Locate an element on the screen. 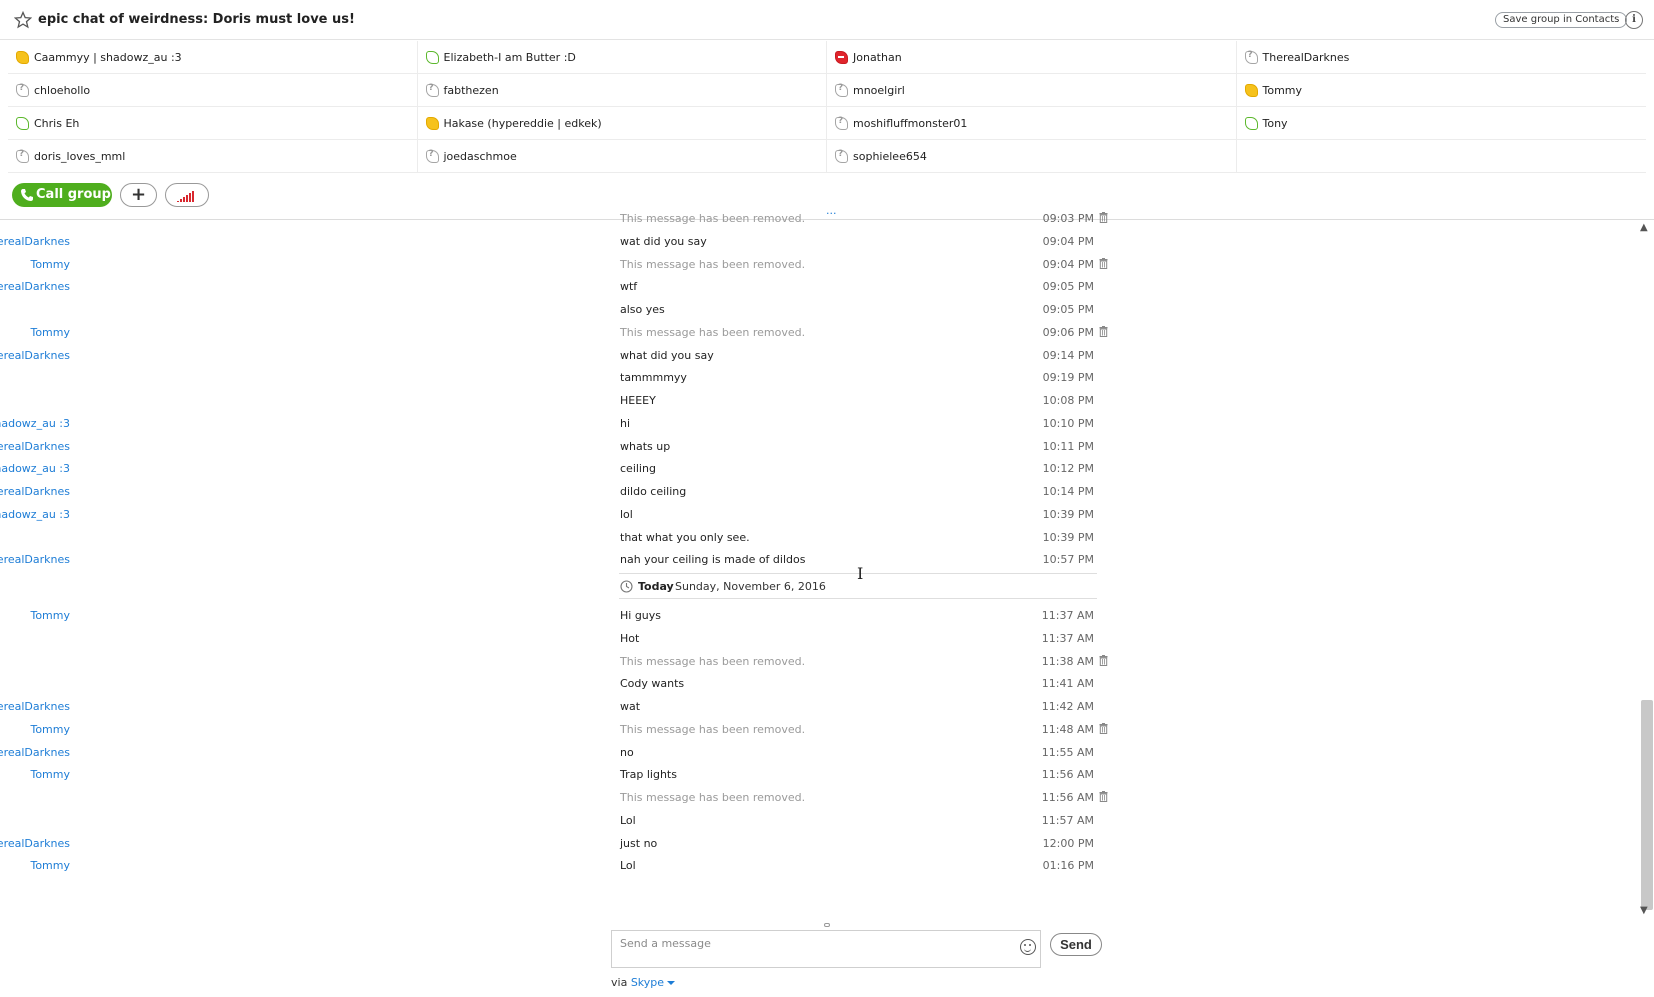  message-row: TherealDarknes wtf 09:05 PM is located at coordinates (560, 287).